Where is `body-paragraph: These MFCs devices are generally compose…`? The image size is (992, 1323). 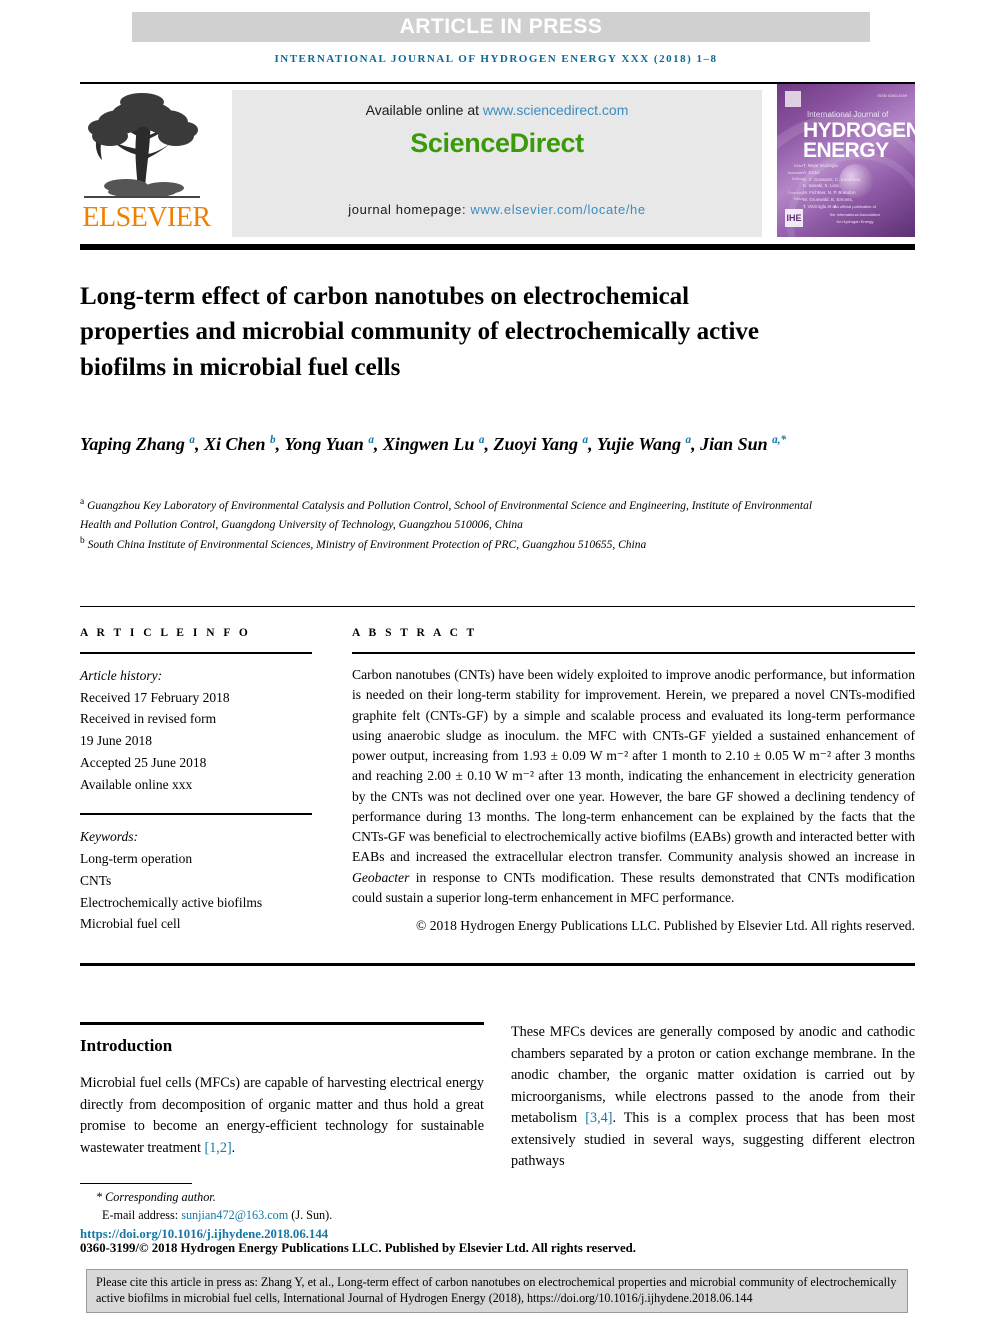
body-paragraph: These MFCs devices are generally compose… is located at coordinates (713, 1097).